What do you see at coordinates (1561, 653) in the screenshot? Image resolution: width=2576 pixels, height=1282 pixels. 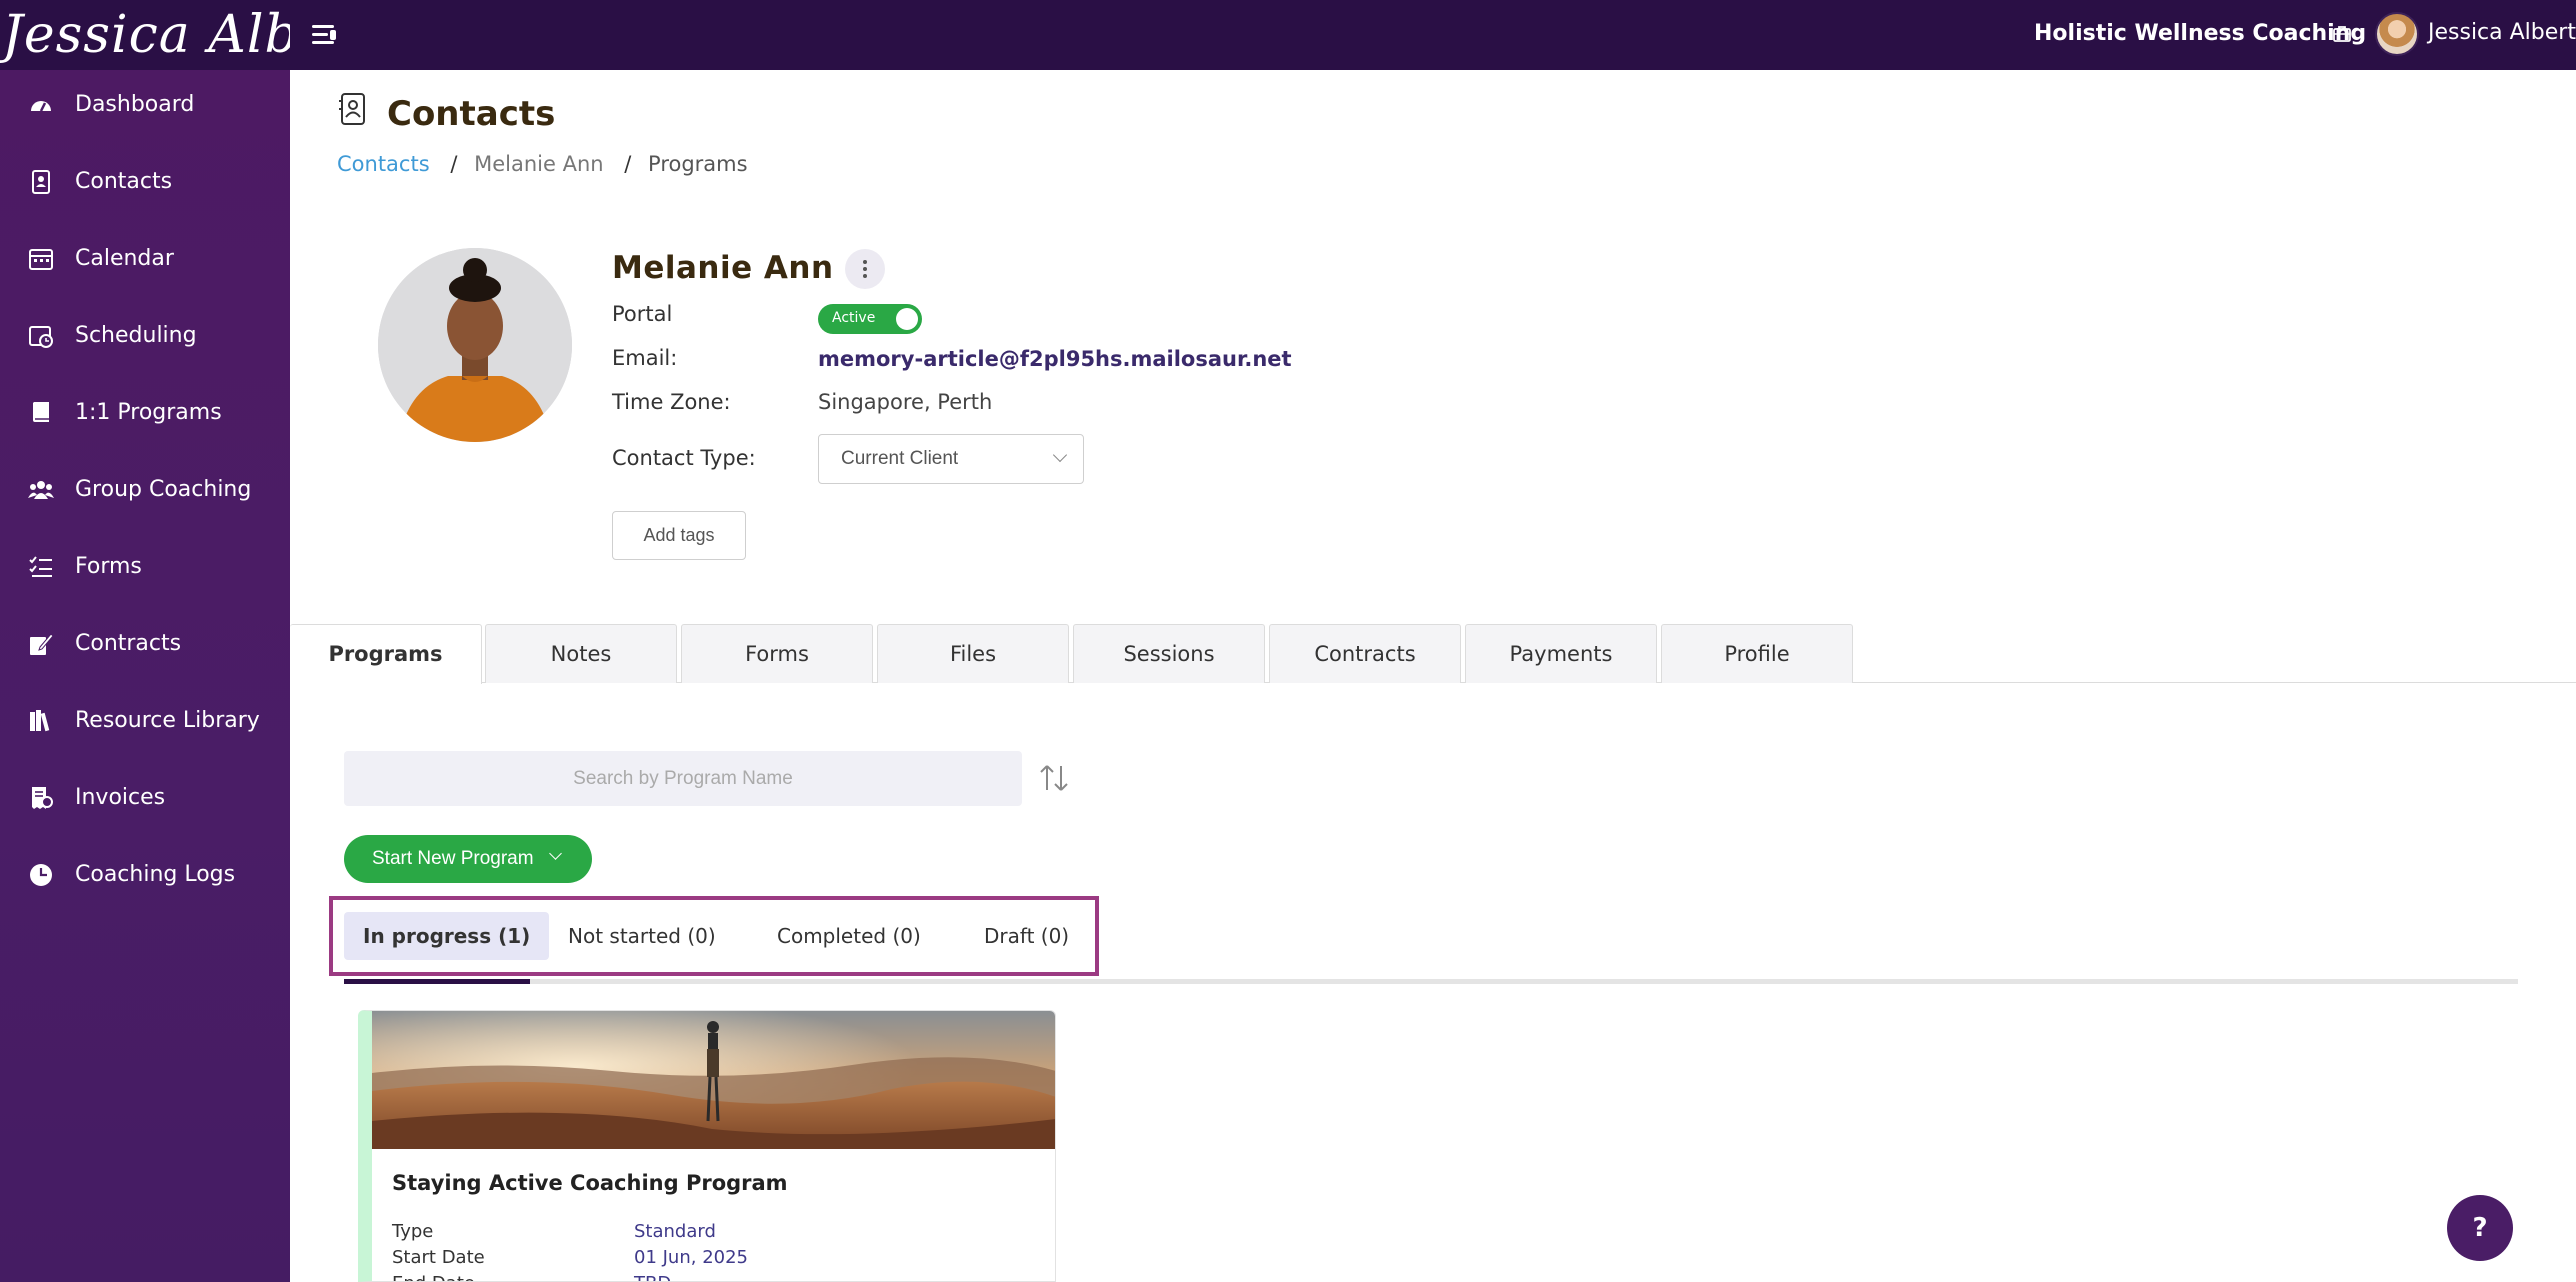 I see `tab-payments: Payments` at bounding box center [1561, 653].